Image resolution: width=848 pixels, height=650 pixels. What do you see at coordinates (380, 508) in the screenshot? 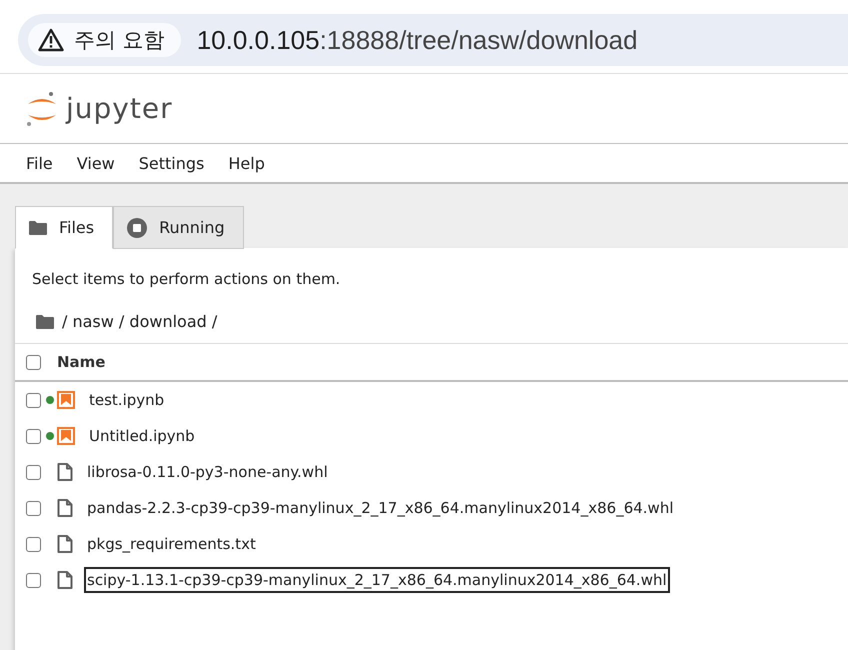
I see `file-name: pandas-2.2.3-cp39-cp39-manylinux_2_17_x86_64.manylinux2014_x86_64.whl` at bounding box center [380, 508].